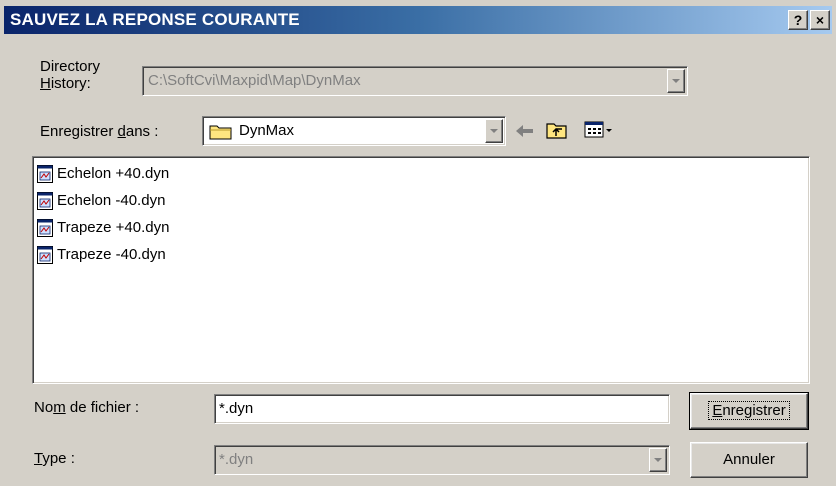 This screenshot has width=836, height=486. I want to click on title-bar: SAUVEZ LA REPONSE COURANTE, so click(418, 20).